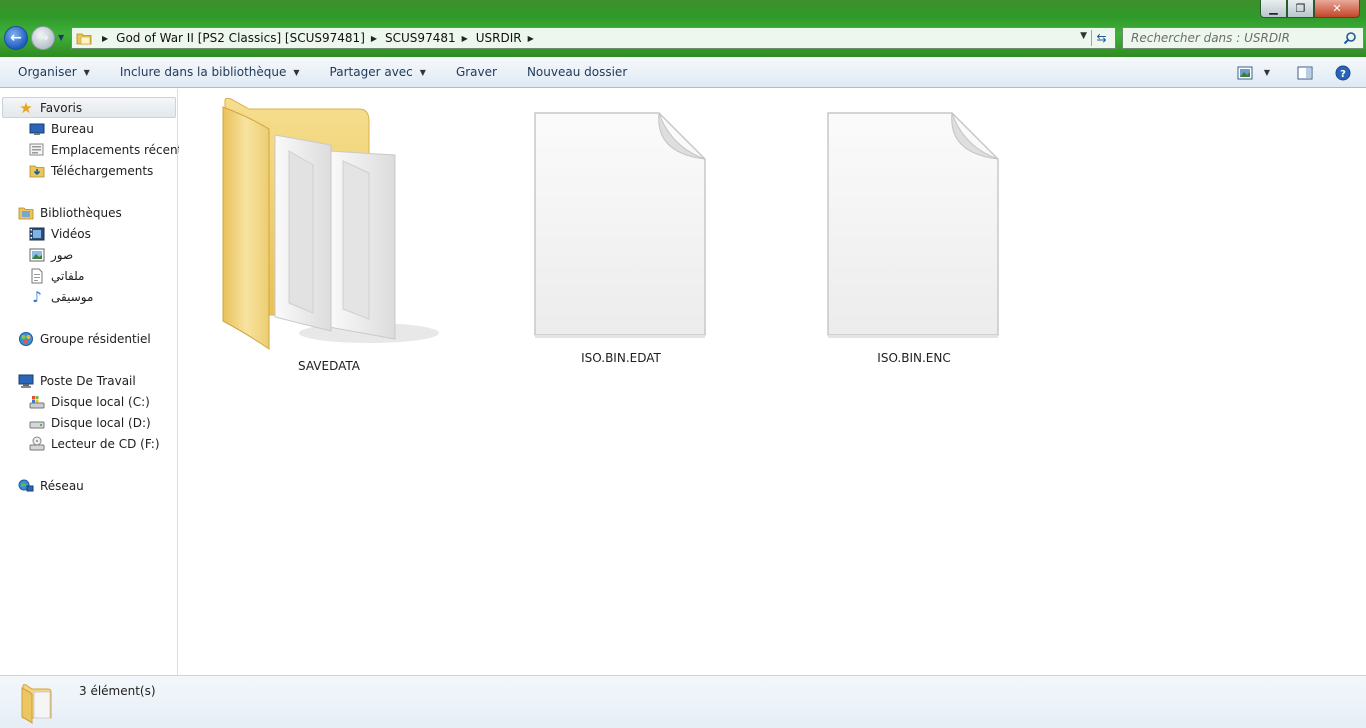  What do you see at coordinates (61, 108) in the screenshot?
I see `sidebar-item-label: Favoris` at bounding box center [61, 108].